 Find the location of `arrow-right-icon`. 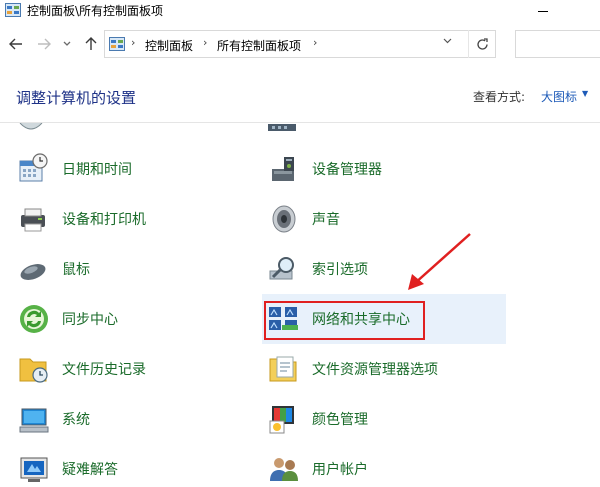

arrow-right-icon is located at coordinates (44, 44).